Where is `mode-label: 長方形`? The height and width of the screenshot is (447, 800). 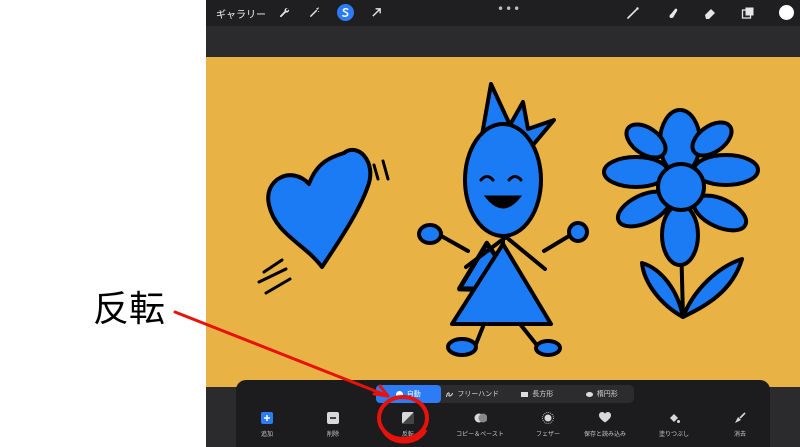 mode-label: 長方形 is located at coordinates (543, 394).